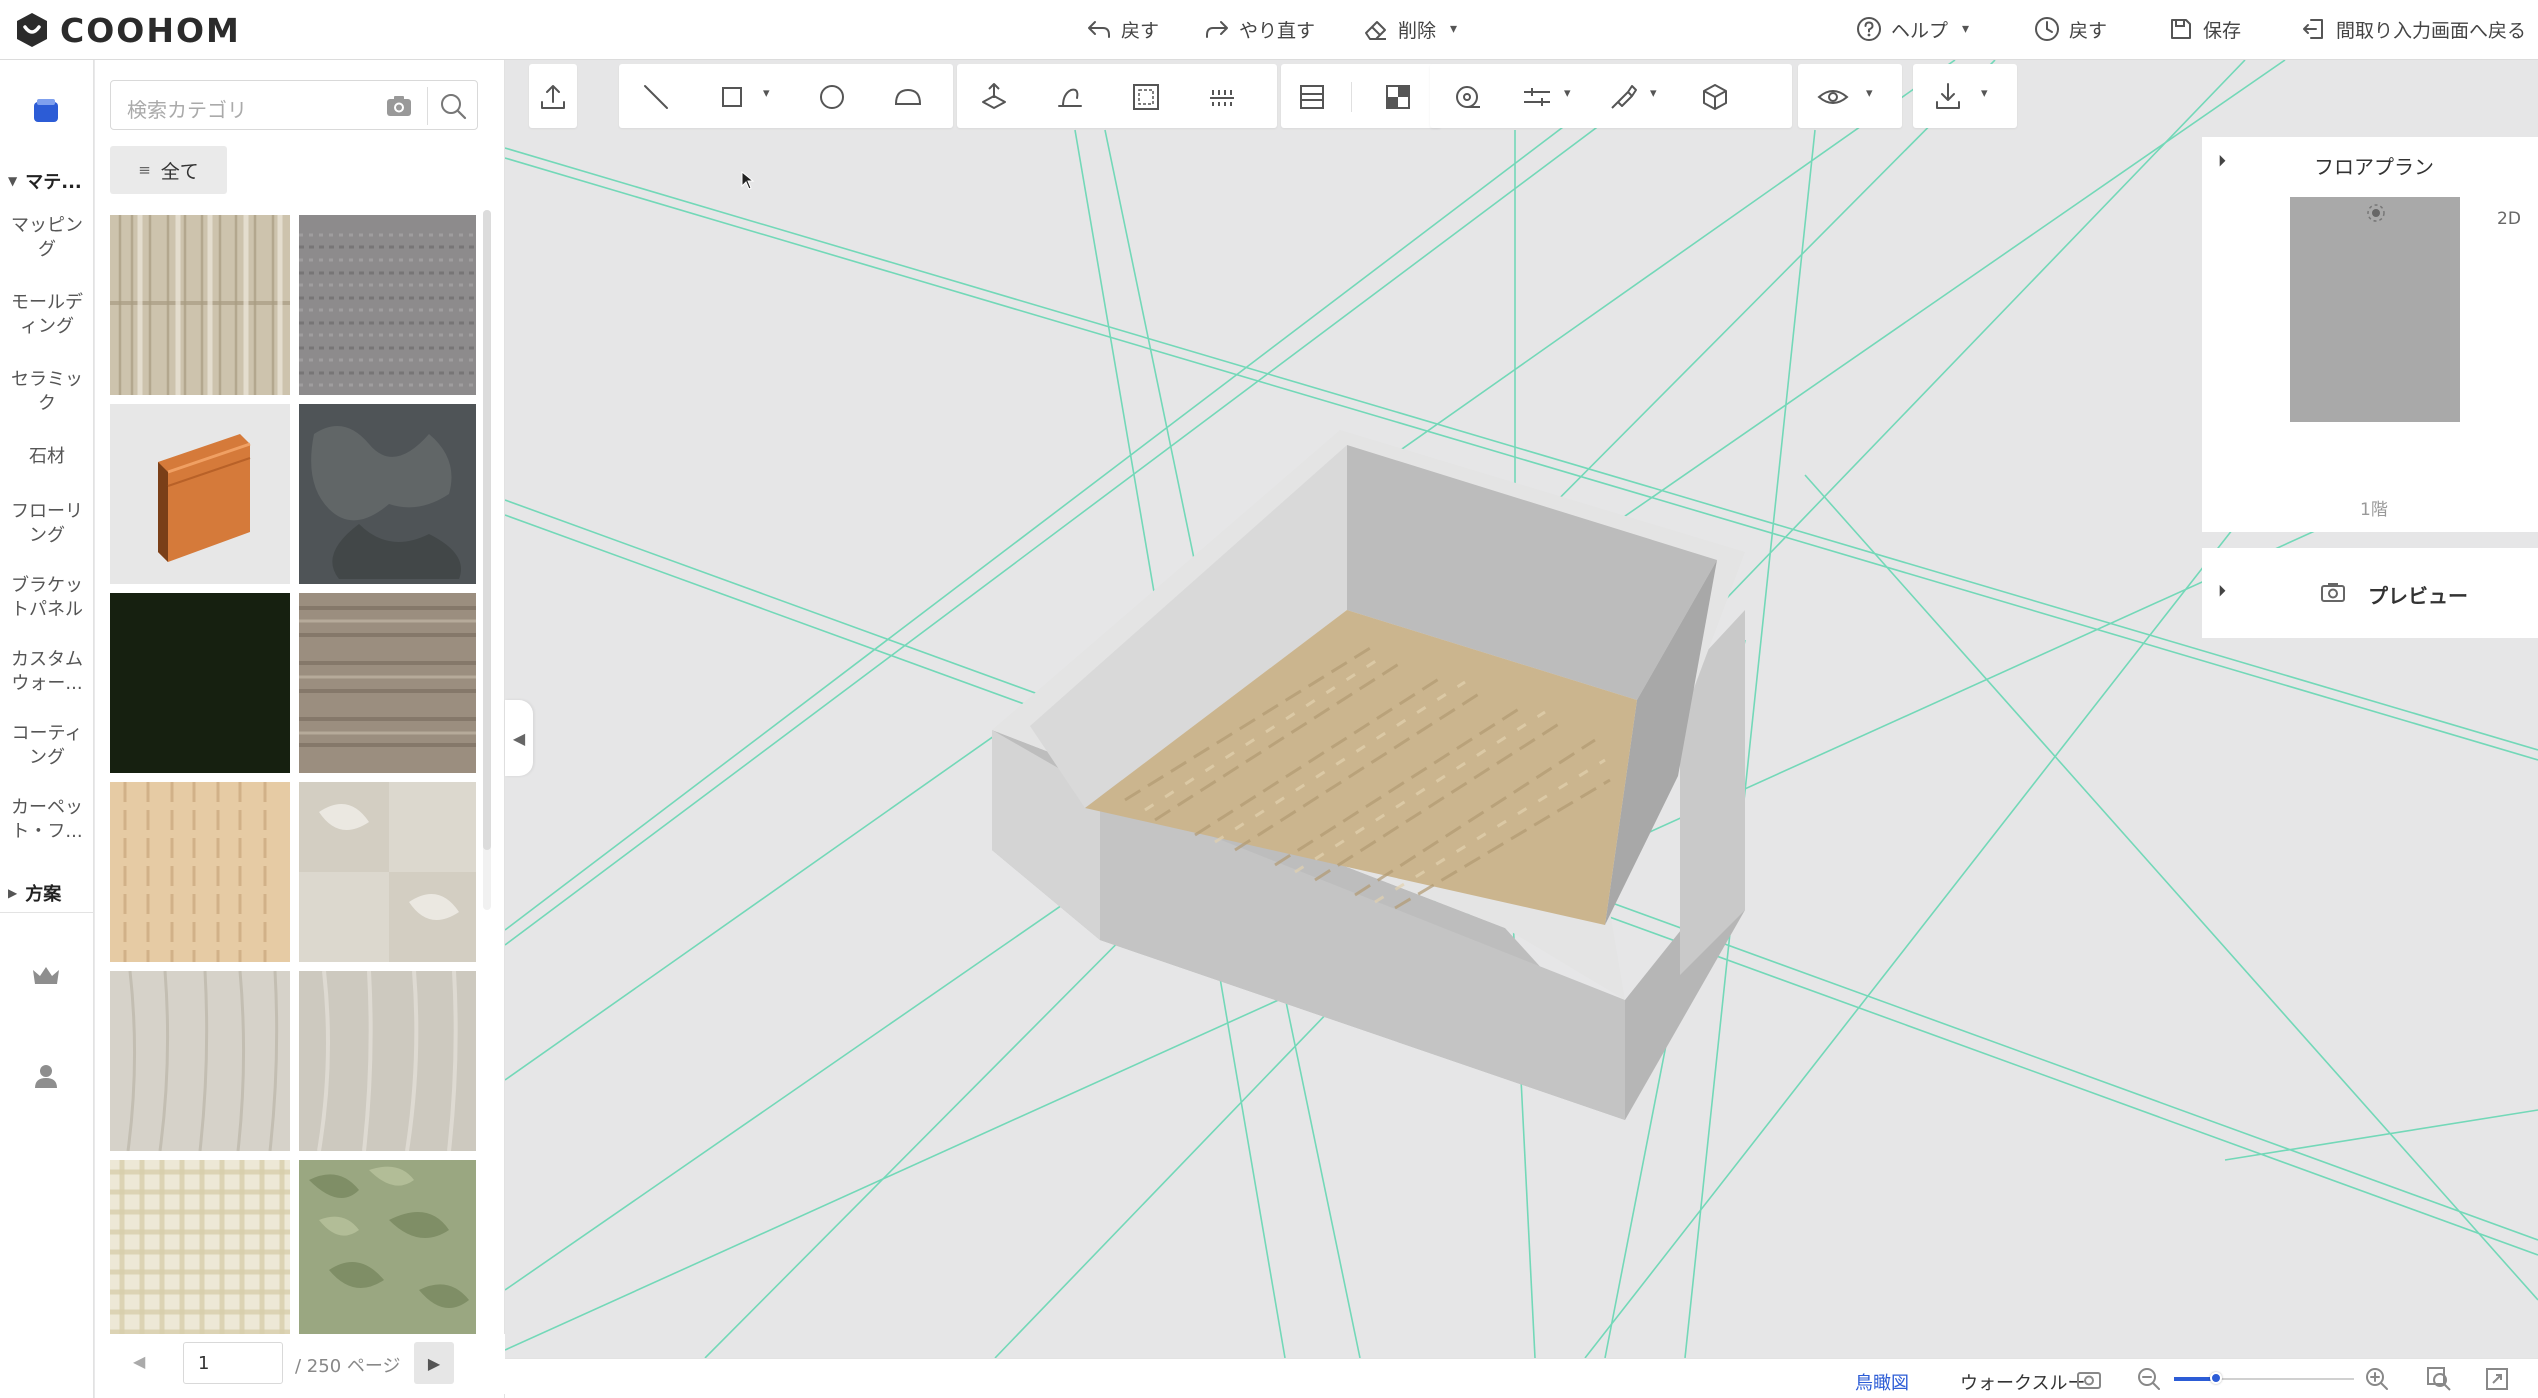 The width and height of the screenshot is (2538, 1398). Describe the element at coordinates (487, 530) in the screenshot. I see `scrollbar-thumb` at that location.